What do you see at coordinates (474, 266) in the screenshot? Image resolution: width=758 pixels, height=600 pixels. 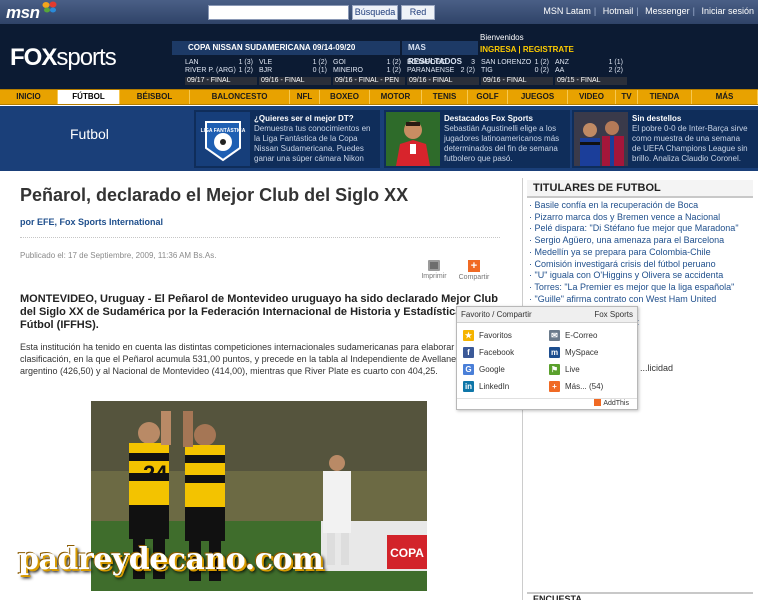 I see `share-plus-icon: +` at bounding box center [474, 266].